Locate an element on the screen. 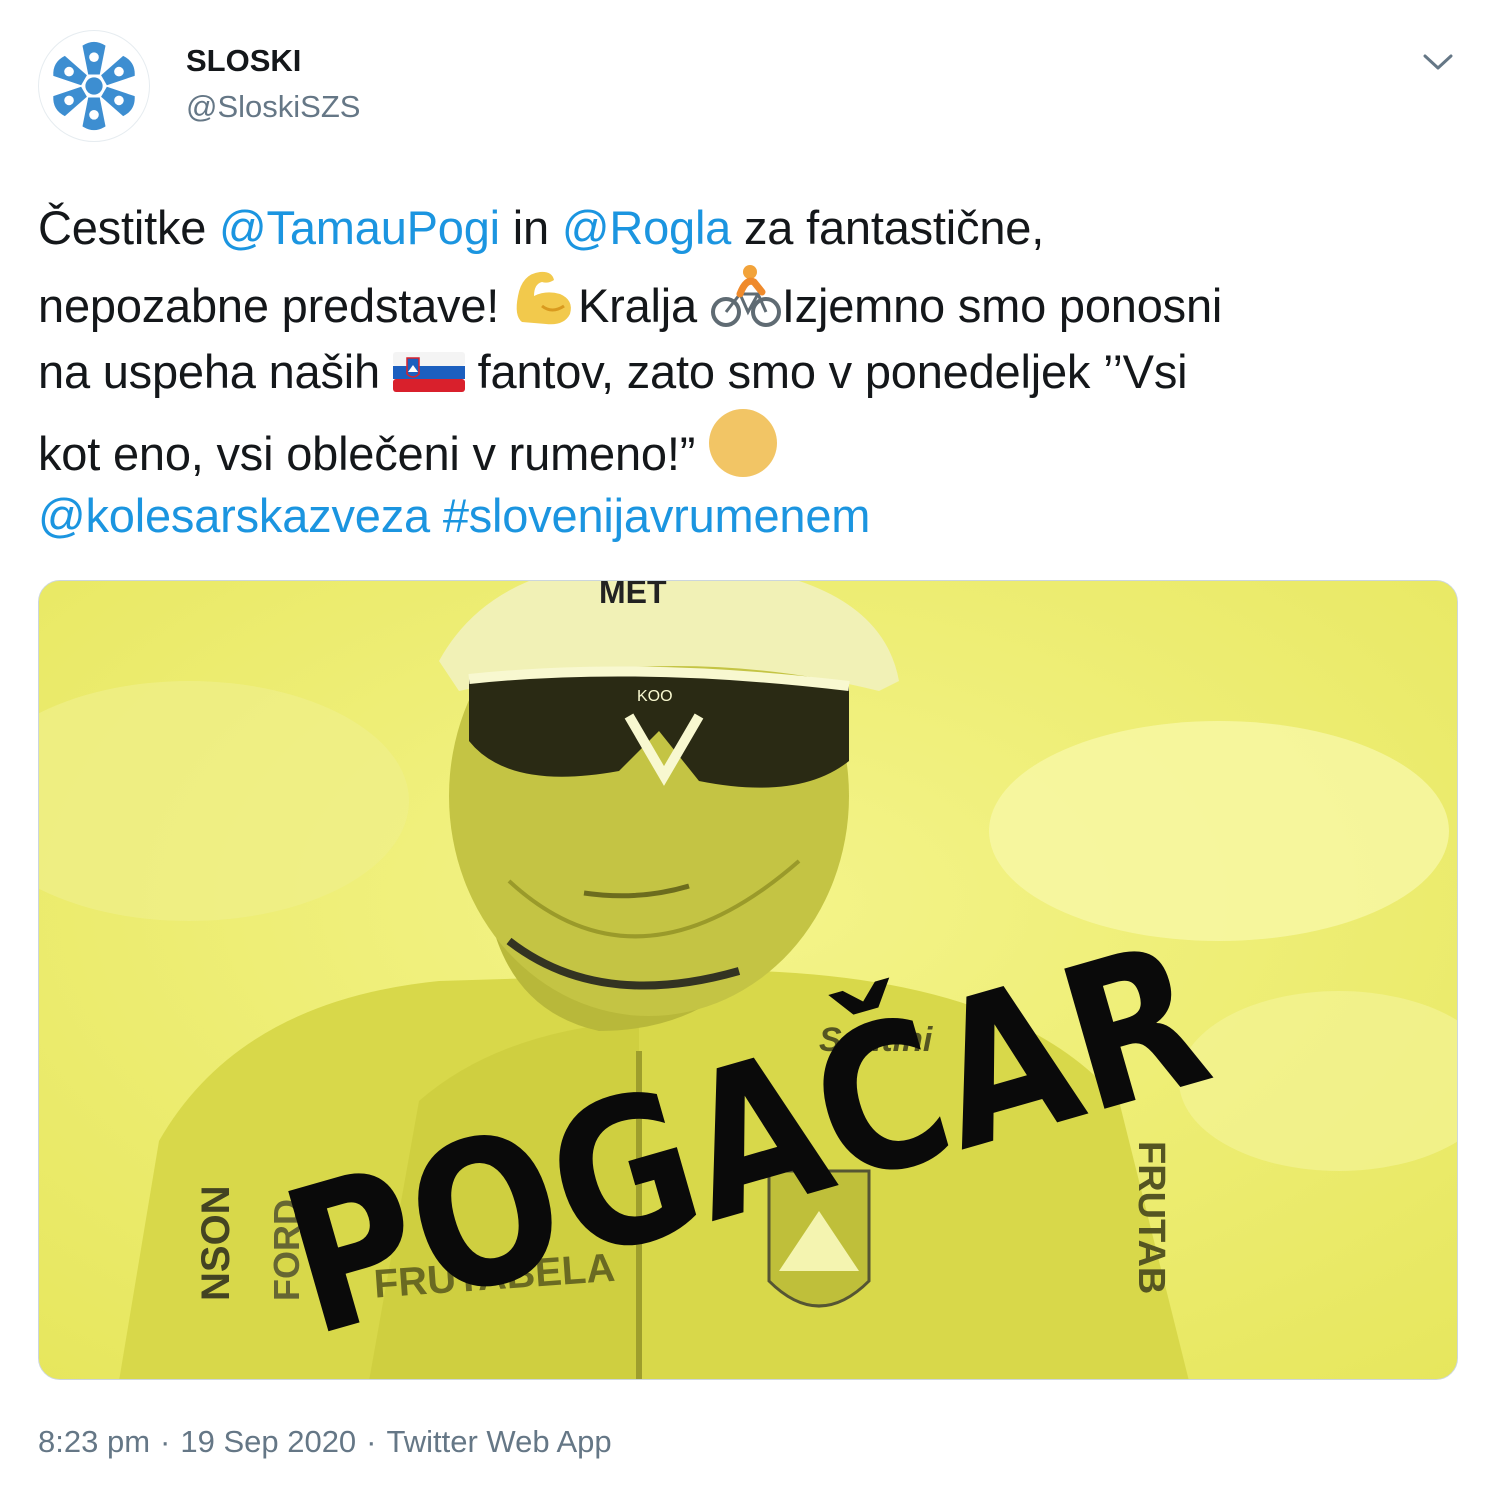 Image resolution: width=1495 pixels, height=1499 pixels. account-names: SLOSKI @SloskiSZS is located at coordinates (273, 84).